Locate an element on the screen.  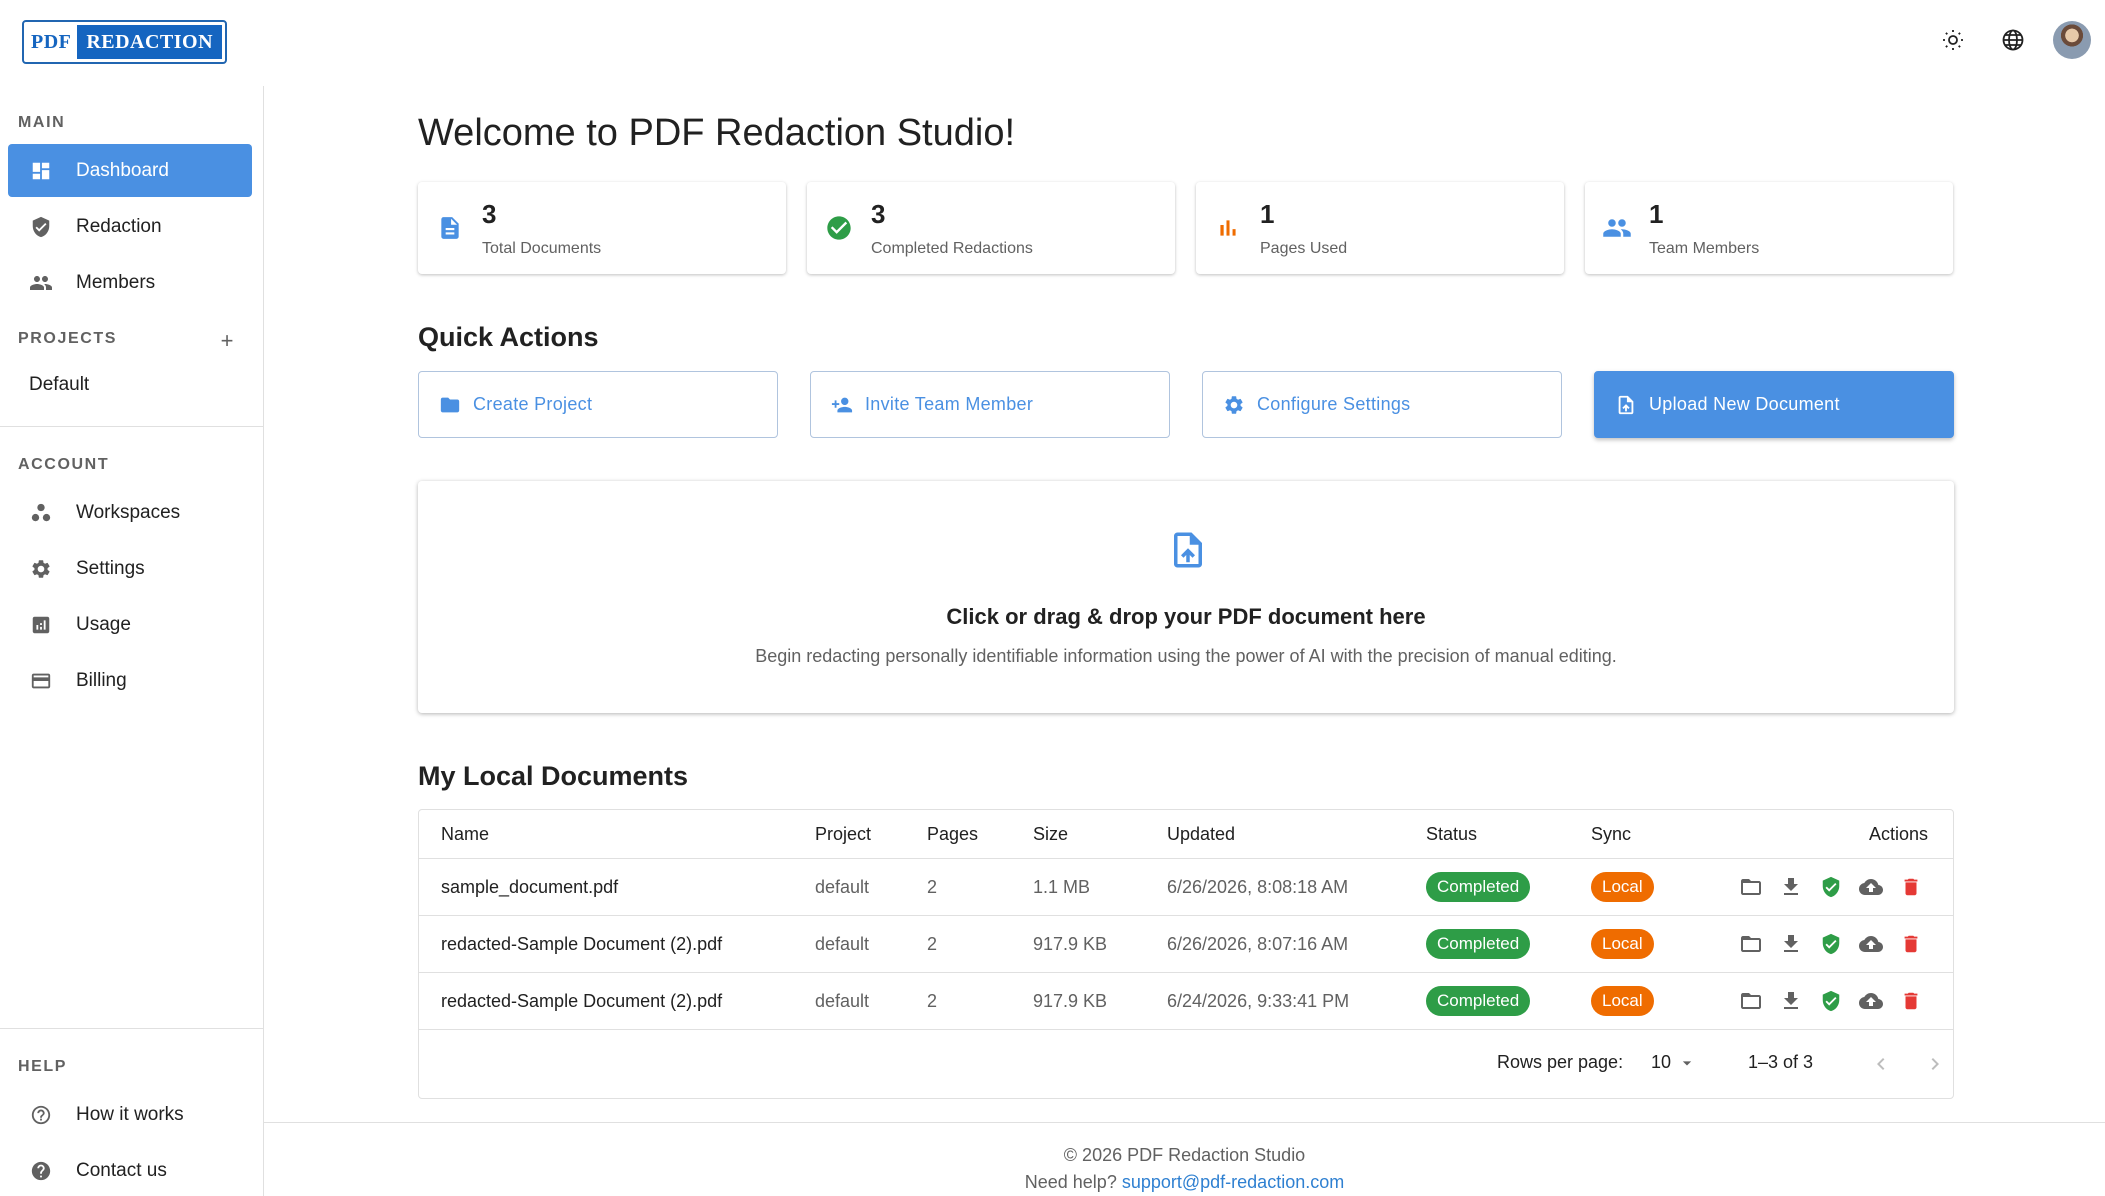
project-item-default: Default is located at coordinates (59, 385).